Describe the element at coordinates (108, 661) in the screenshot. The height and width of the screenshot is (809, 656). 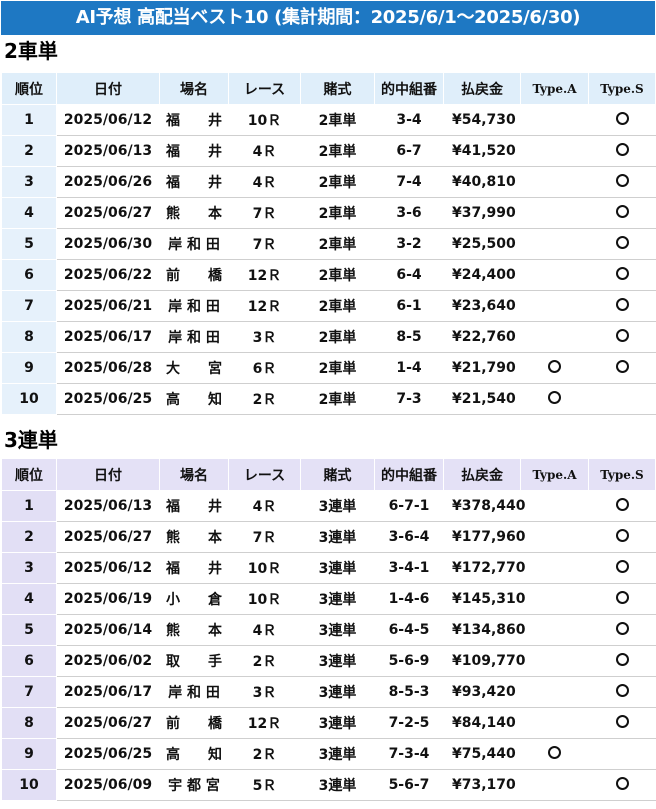
I see `date-cell: 2025/06/02` at that location.